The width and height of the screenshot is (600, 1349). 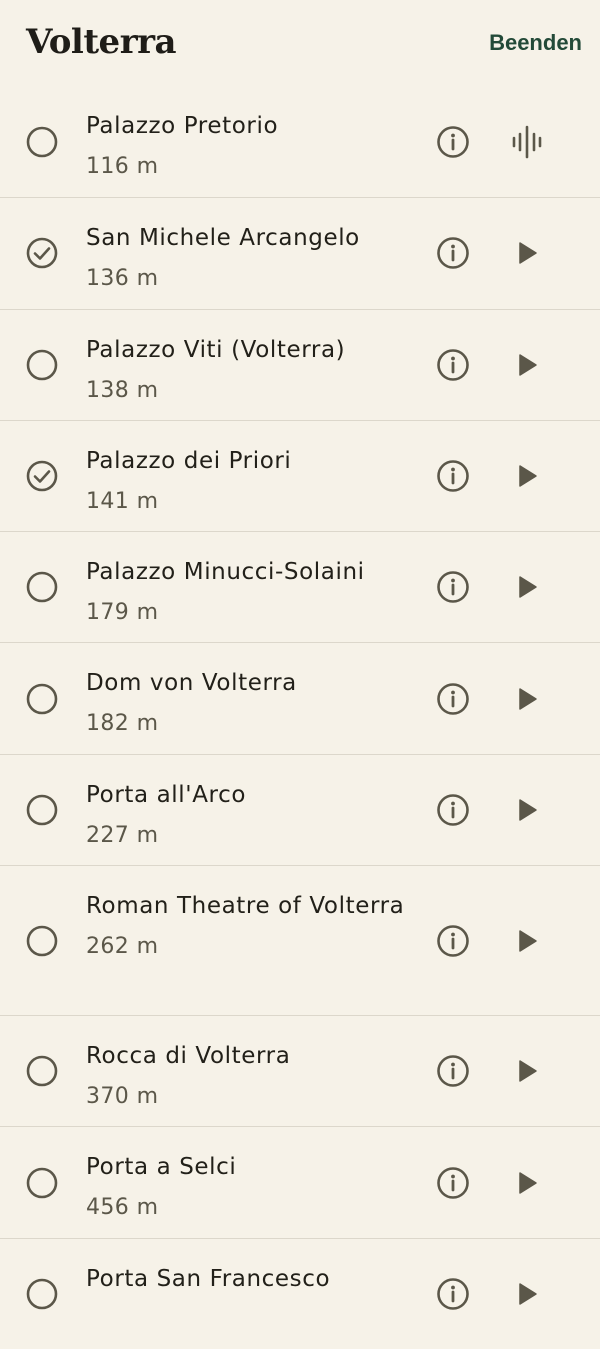 I want to click on sight-text: Dom von Volterra 182 m, so click(x=251, y=703).